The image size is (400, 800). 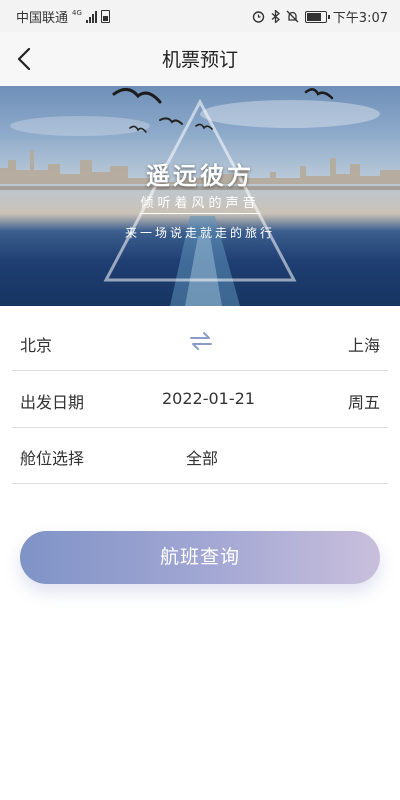 What do you see at coordinates (363, 402) in the screenshot?
I see `departure-weekday: 周五` at bounding box center [363, 402].